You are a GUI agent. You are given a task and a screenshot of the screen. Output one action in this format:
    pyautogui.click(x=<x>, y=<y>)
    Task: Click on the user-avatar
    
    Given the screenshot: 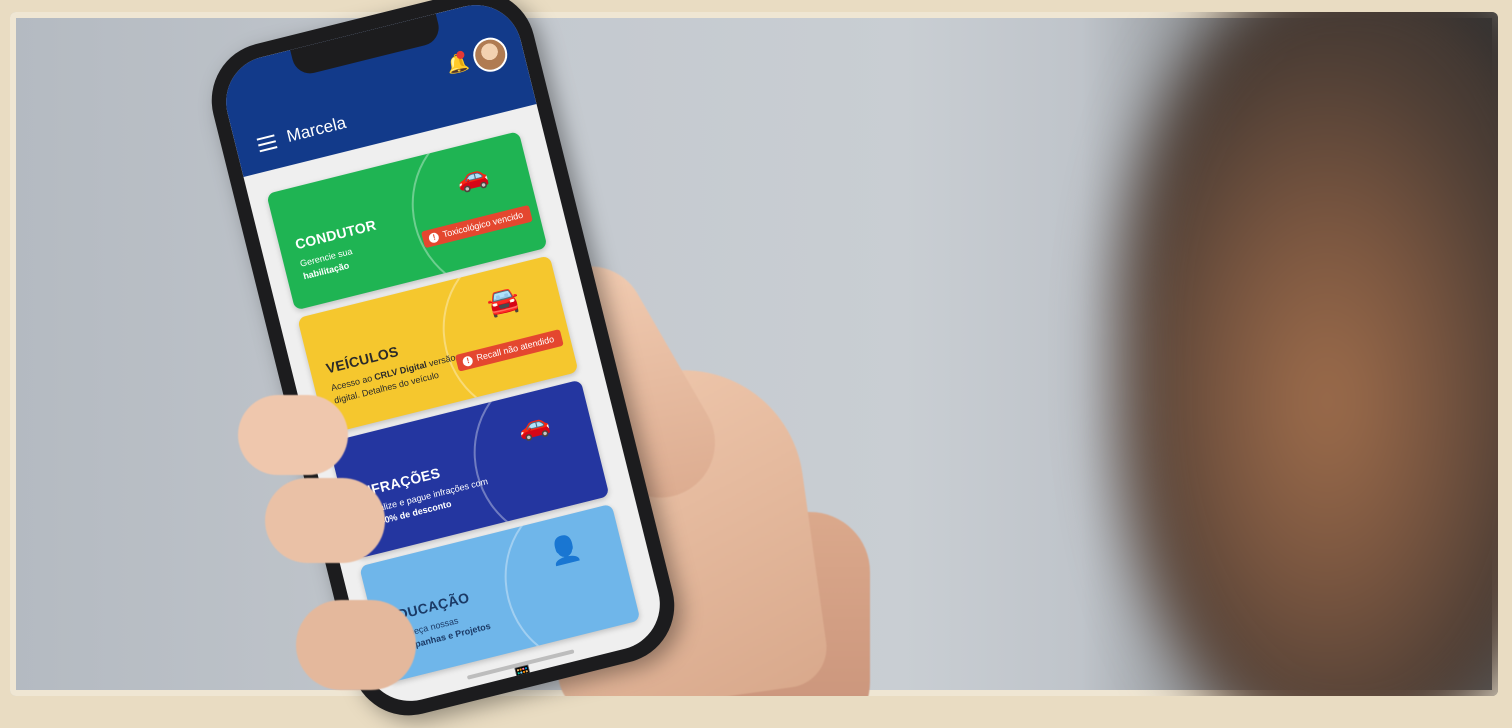 What is the action you would take?
    pyautogui.click(x=490, y=55)
    